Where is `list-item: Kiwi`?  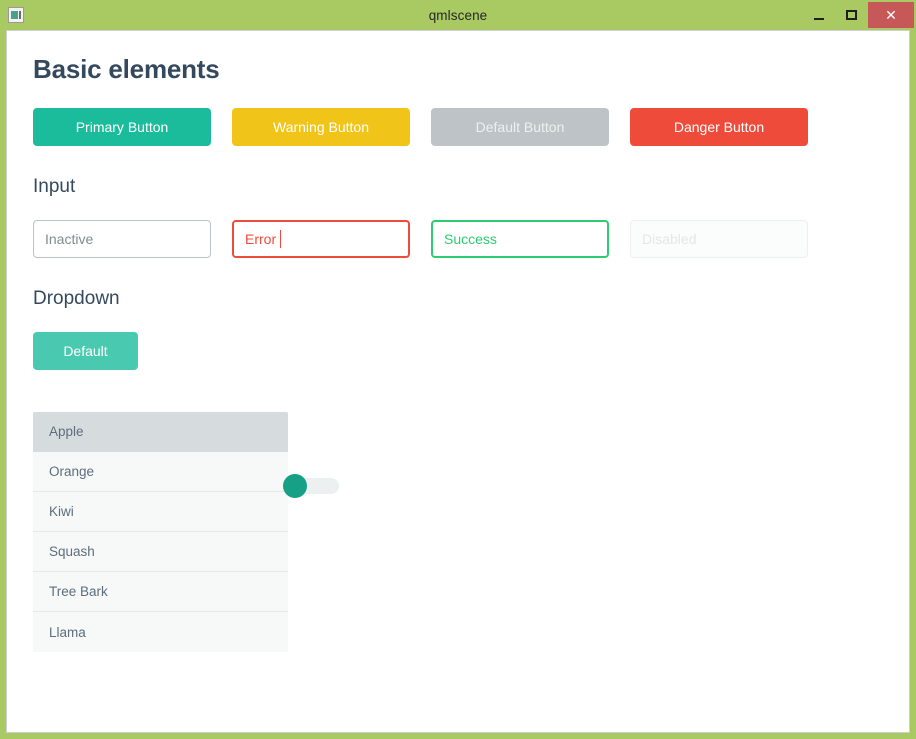 list-item: Kiwi is located at coordinates (160, 512).